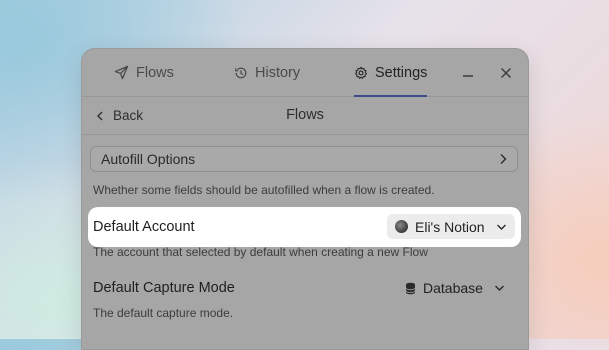 This screenshot has width=609, height=350. I want to click on autofill-options-button: Autofill Options, so click(304, 159).